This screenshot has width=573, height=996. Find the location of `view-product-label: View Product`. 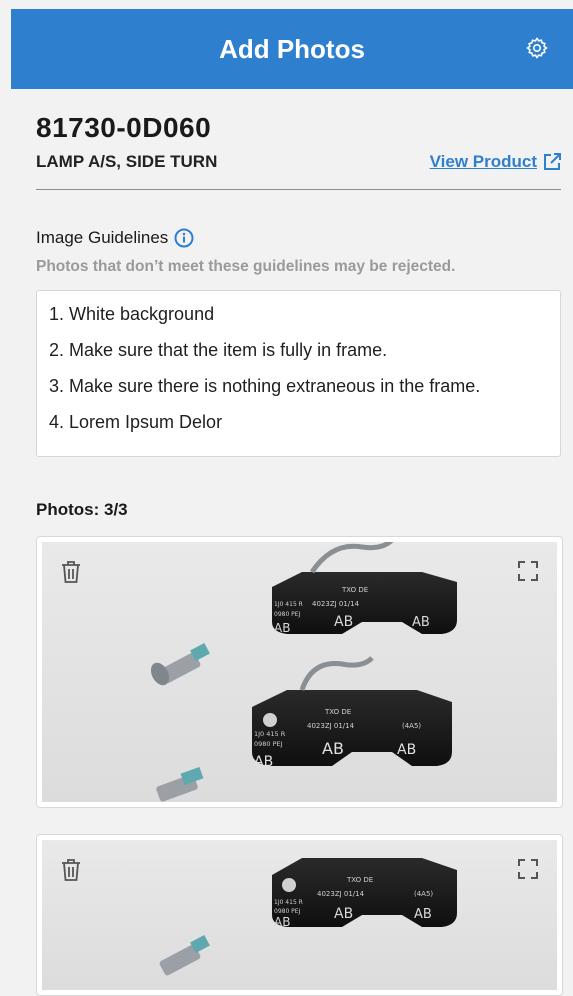

view-product-label: View Product is located at coordinates (483, 162).